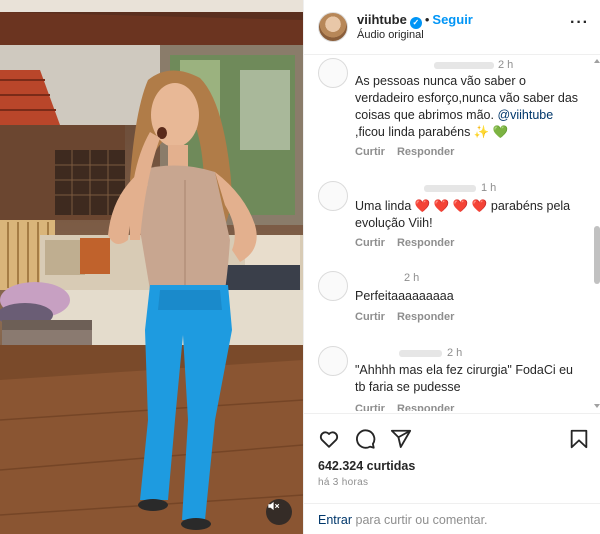 This screenshot has height=534, width=600. I want to click on comments-scrollbar, so click(596, 233).